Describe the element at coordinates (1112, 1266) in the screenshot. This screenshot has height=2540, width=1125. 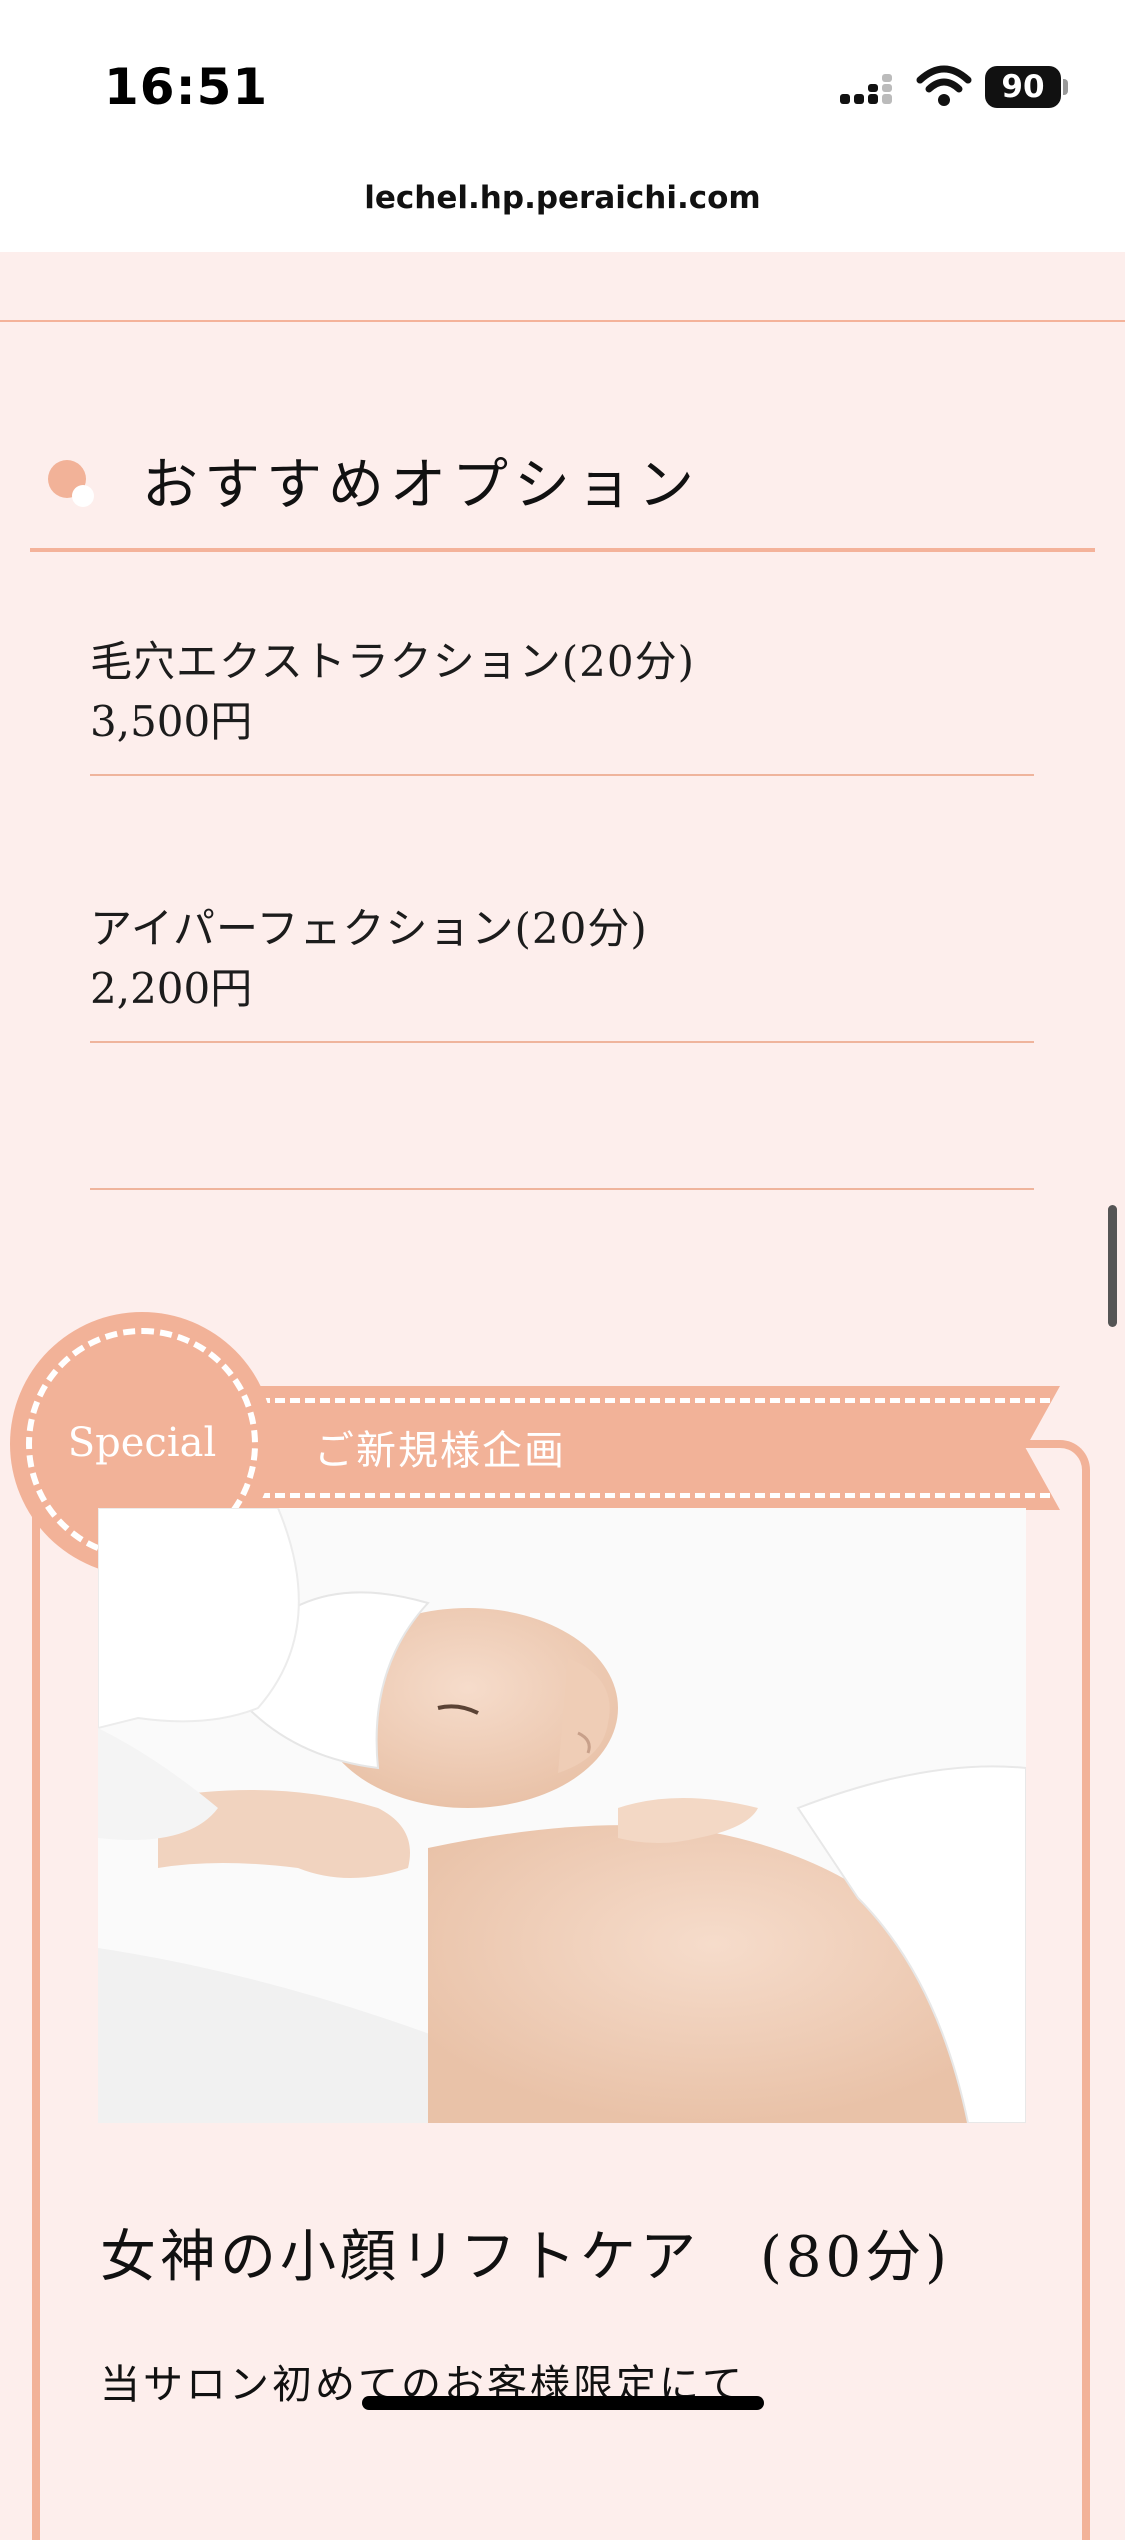
I see `scrollbar` at that location.